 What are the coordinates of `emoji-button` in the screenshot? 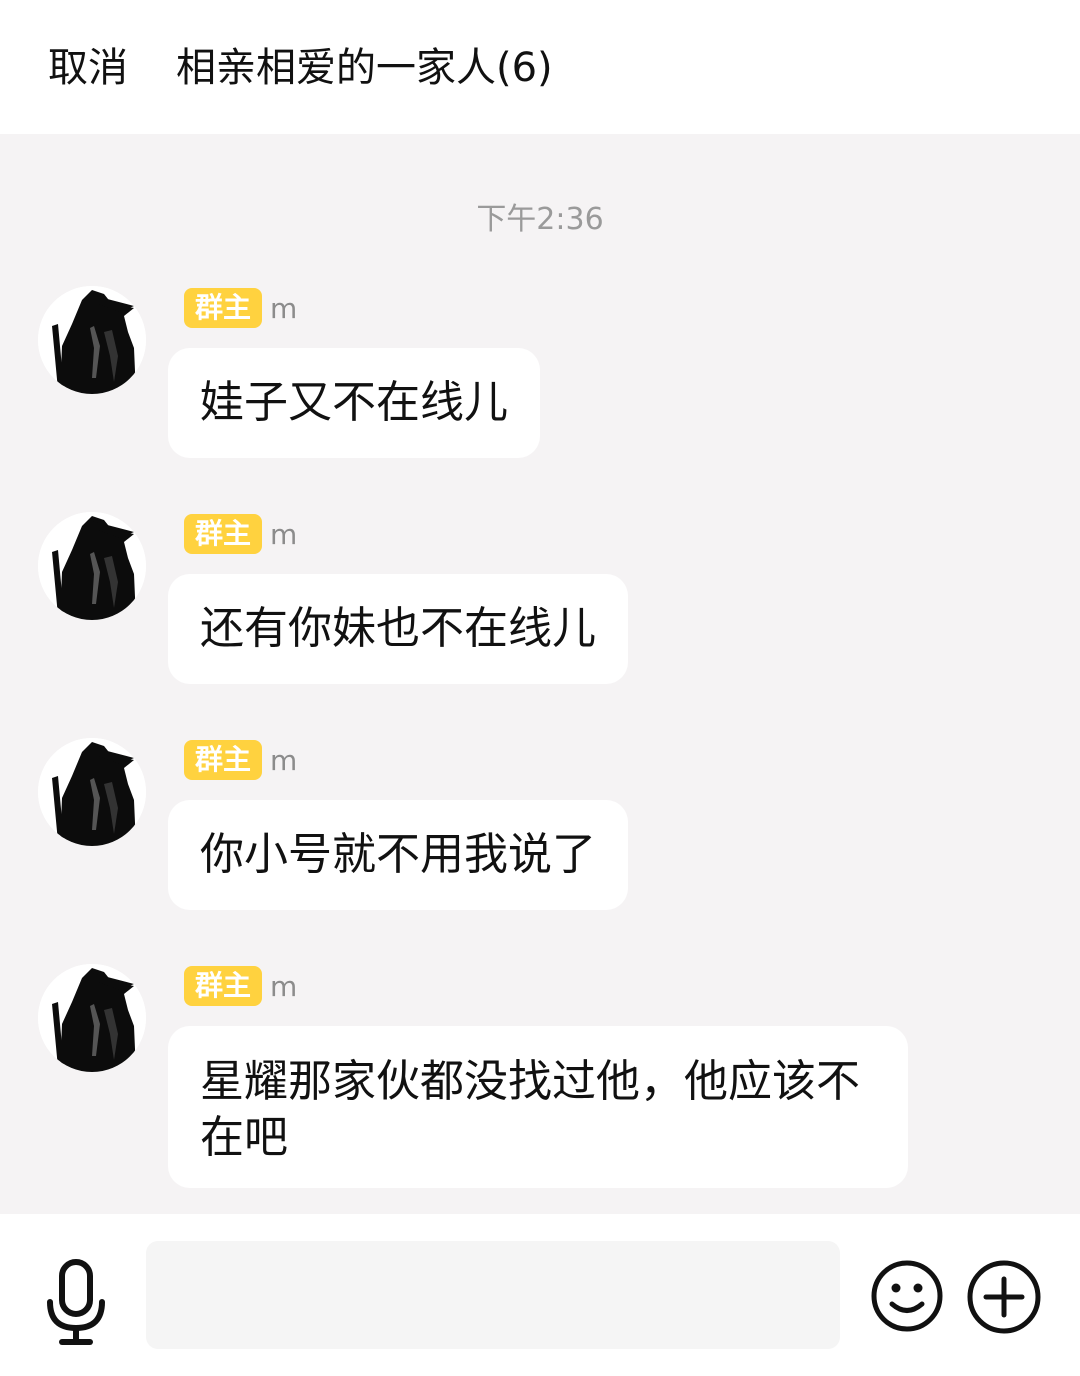 It's located at (907, 1296).